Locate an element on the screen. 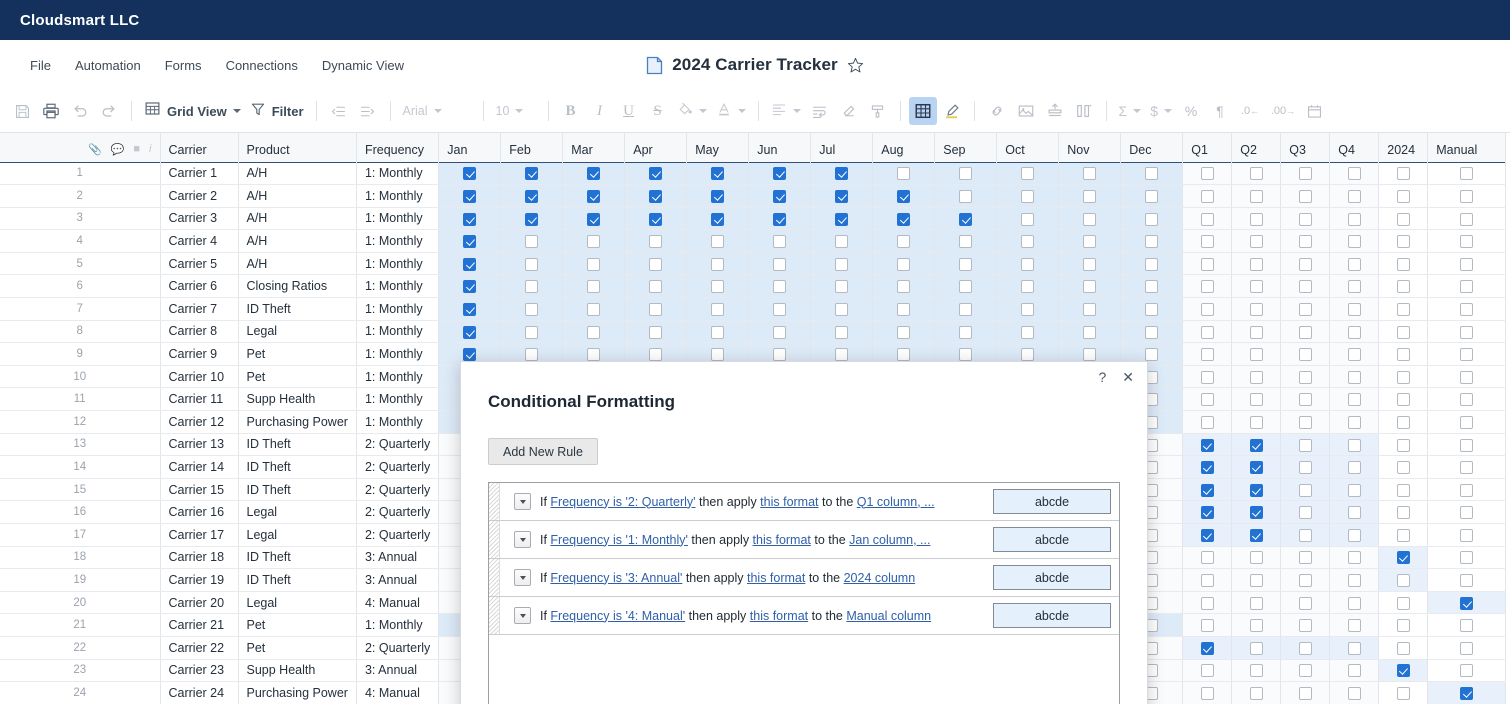  row-number: 13 is located at coordinates (80, 445).